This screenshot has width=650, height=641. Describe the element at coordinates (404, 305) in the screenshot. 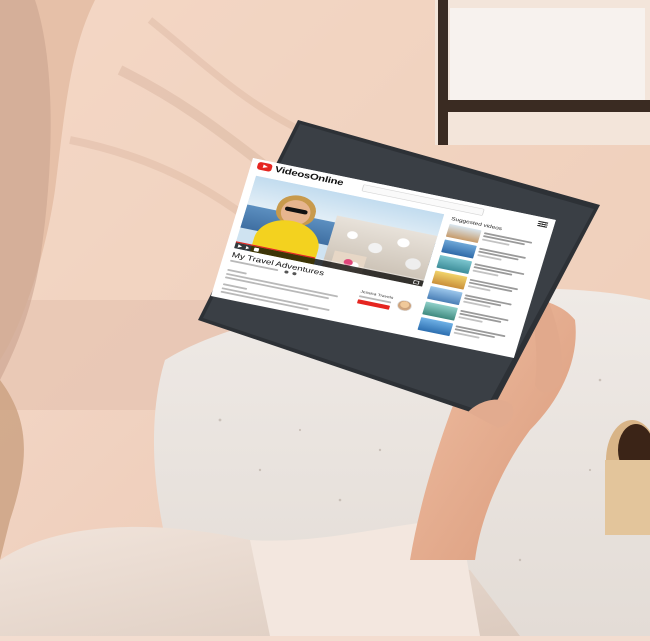

I see `avatar` at that location.